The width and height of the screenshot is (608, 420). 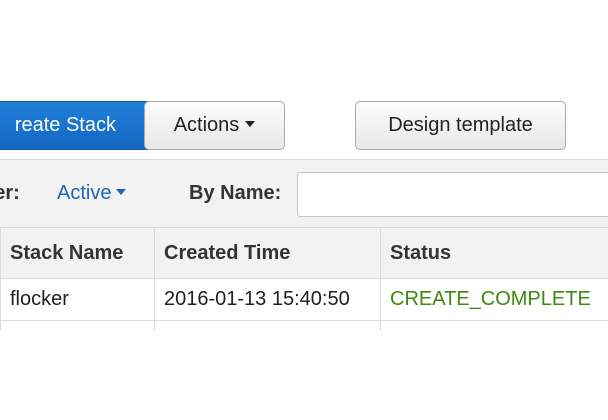 I want to click on table-row-partial, so click(x=304, y=325).